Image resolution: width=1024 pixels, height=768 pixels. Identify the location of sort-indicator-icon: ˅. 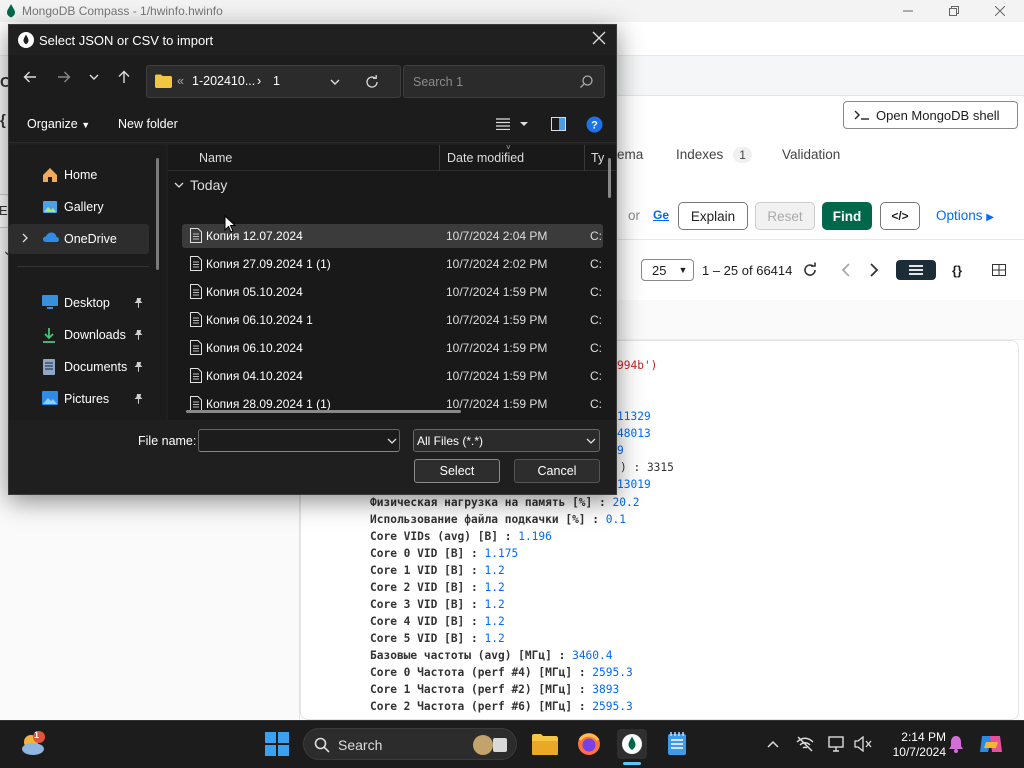
(508, 148).